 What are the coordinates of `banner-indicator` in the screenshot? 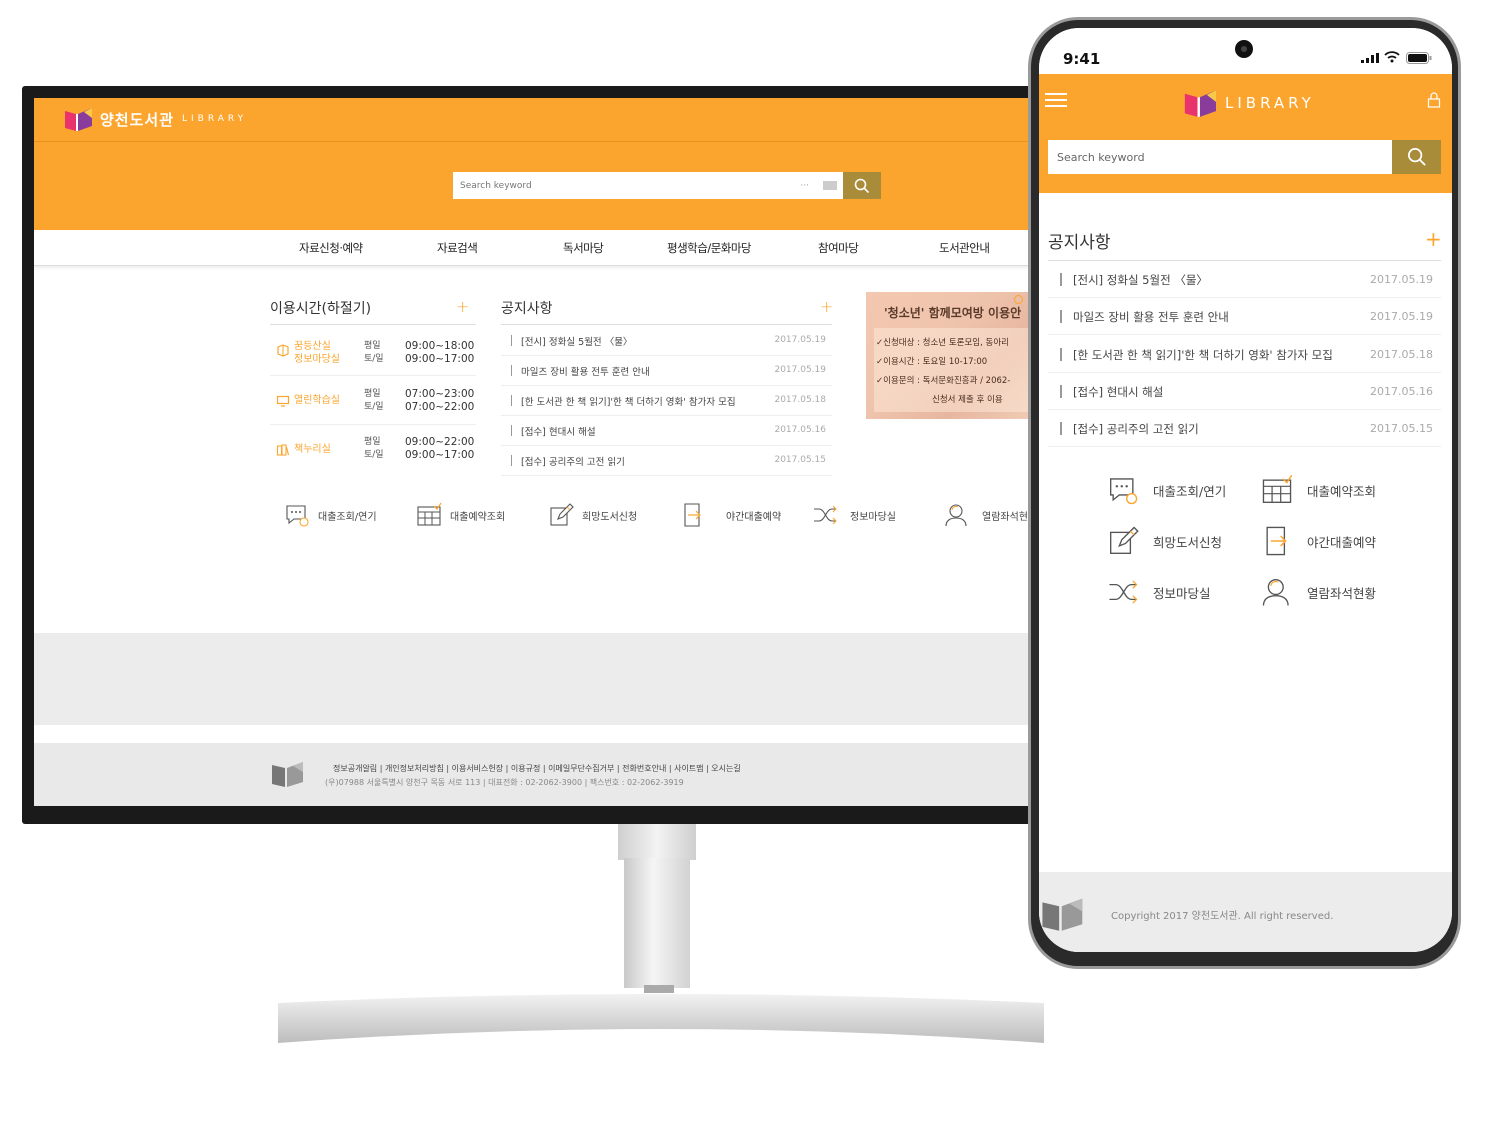 It's located at (1018, 299).